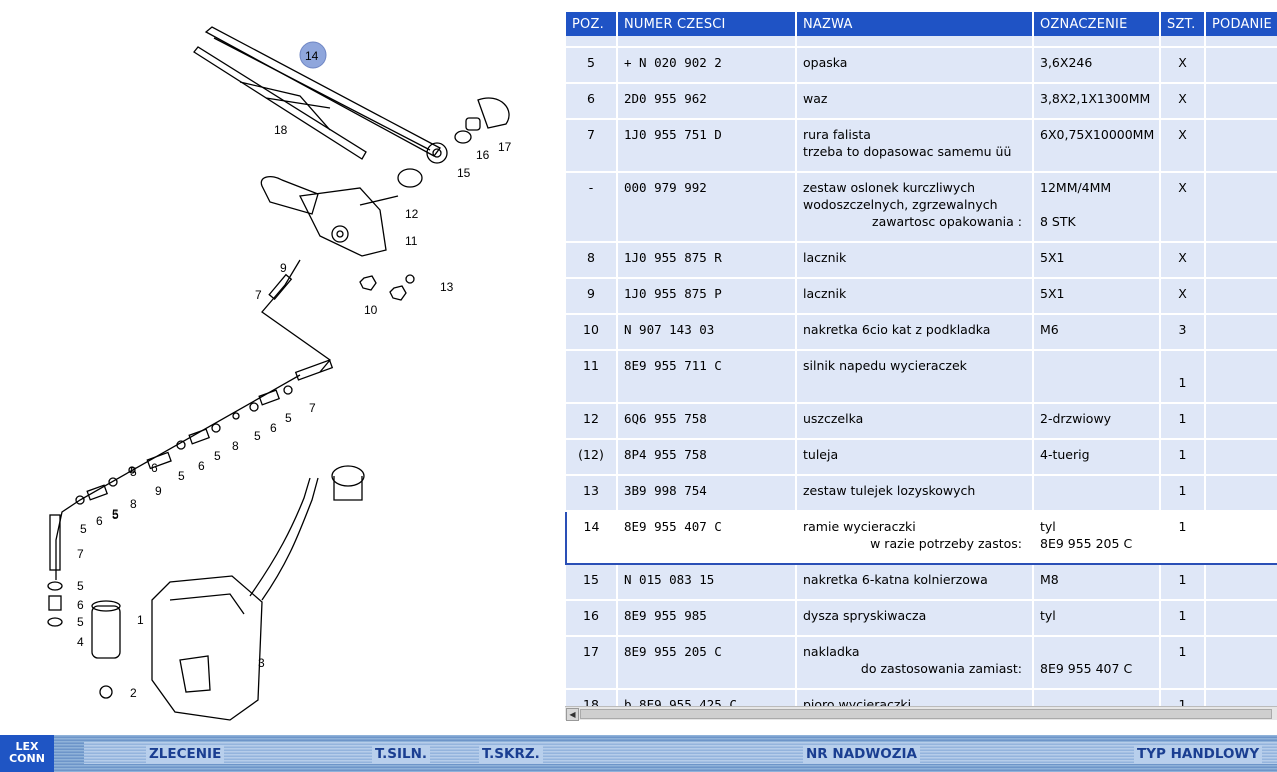 The image size is (1277, 772). I want to click on callout-7b: 7, so click(312, 408).